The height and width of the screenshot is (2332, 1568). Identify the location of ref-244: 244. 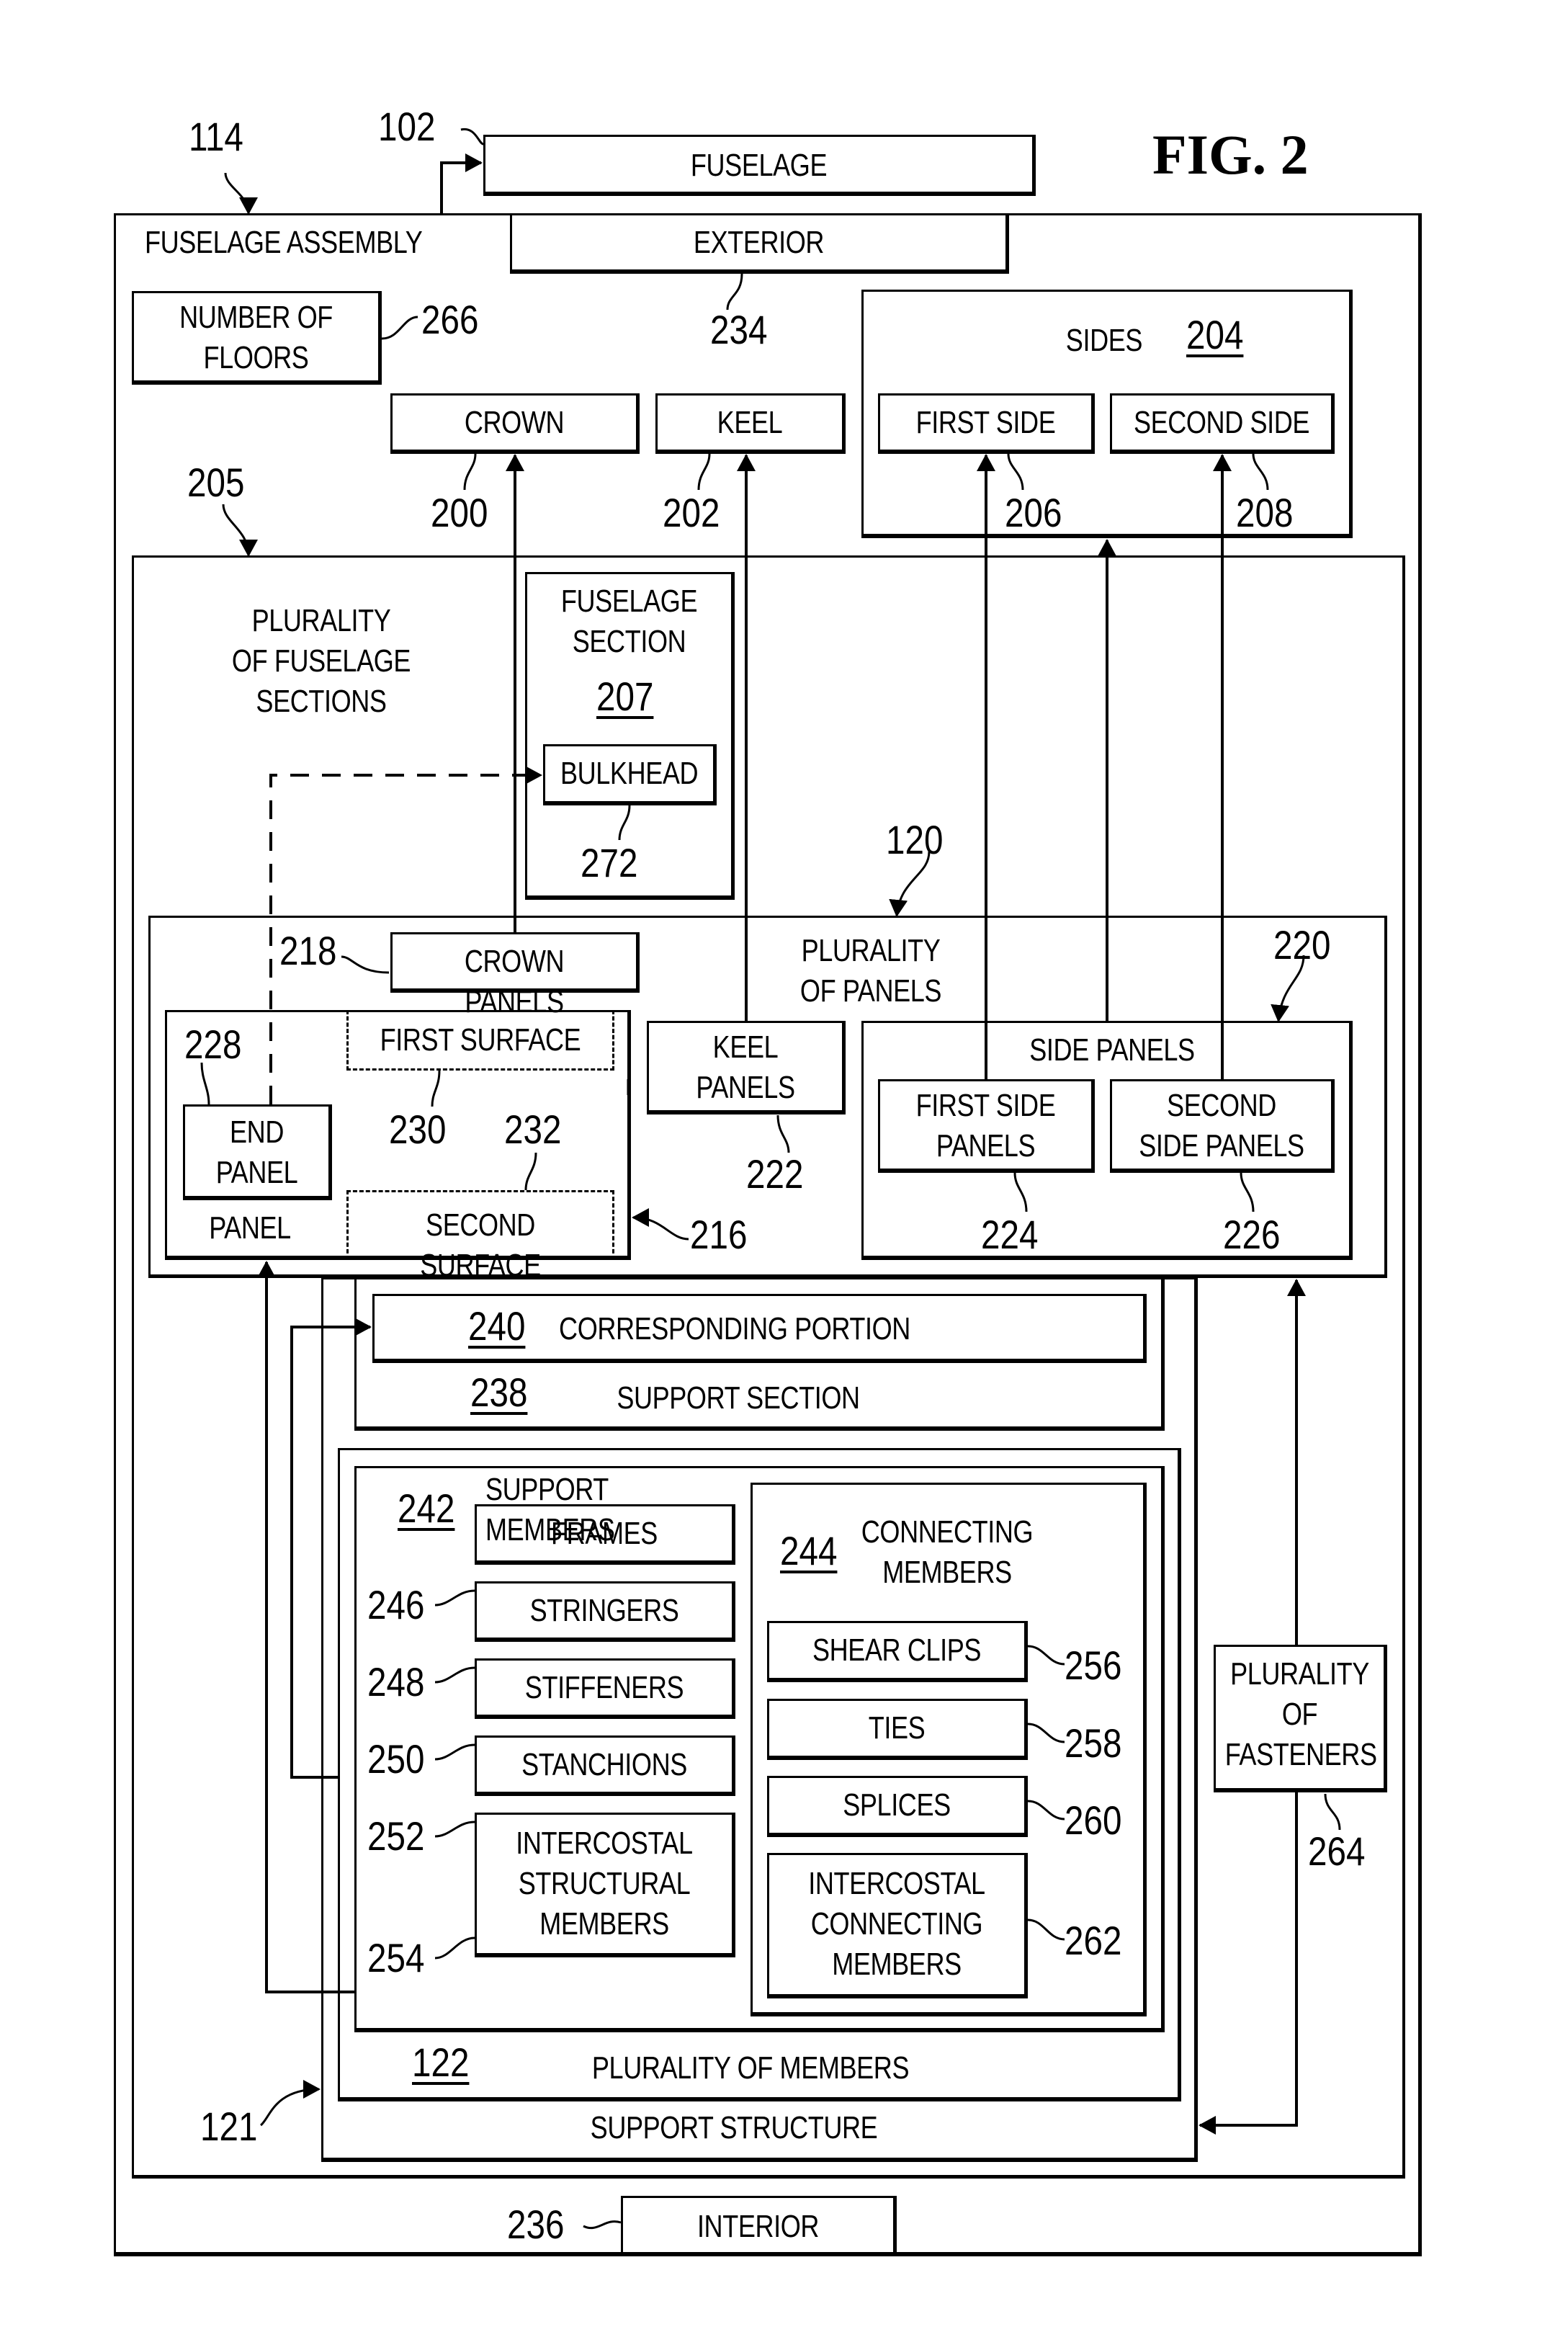
(809, 1551).